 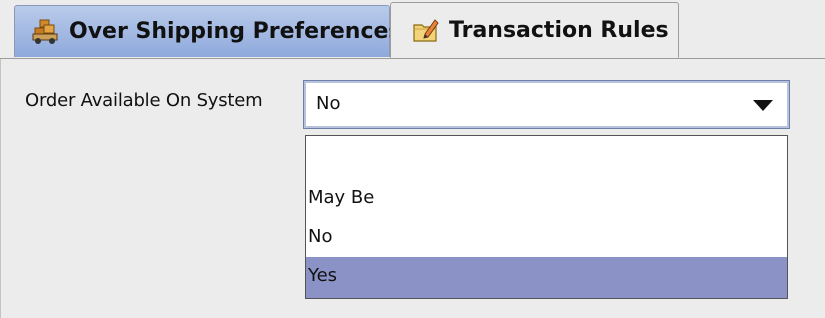 I want to click on tab-transaction-rules: Transaction Rules, so click(x=534, y=30).